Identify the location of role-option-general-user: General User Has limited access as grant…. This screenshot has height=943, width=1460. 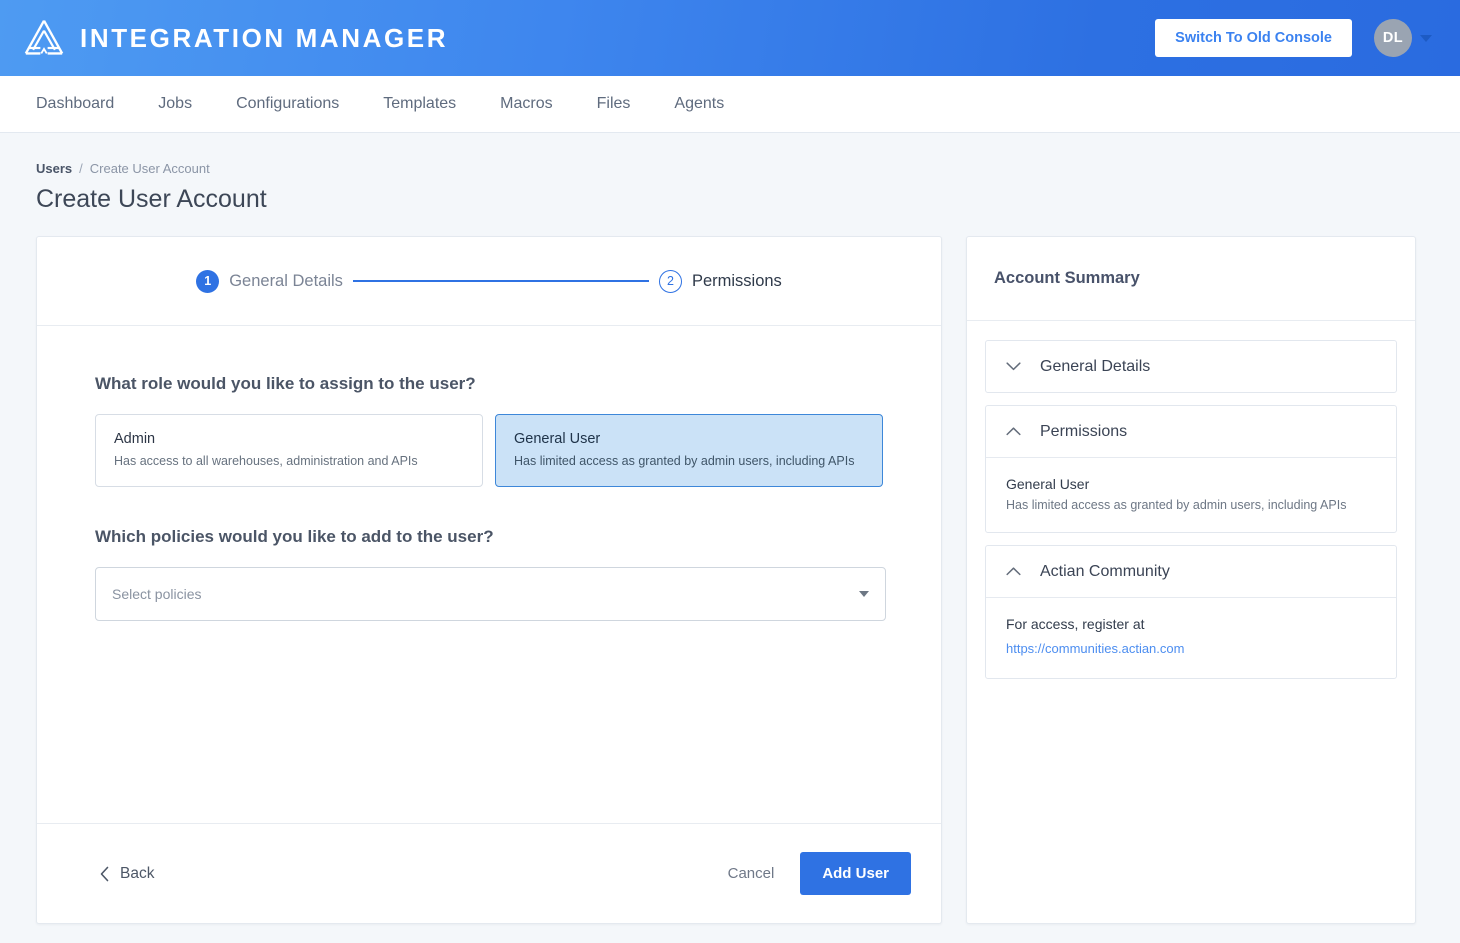
(689, 450).